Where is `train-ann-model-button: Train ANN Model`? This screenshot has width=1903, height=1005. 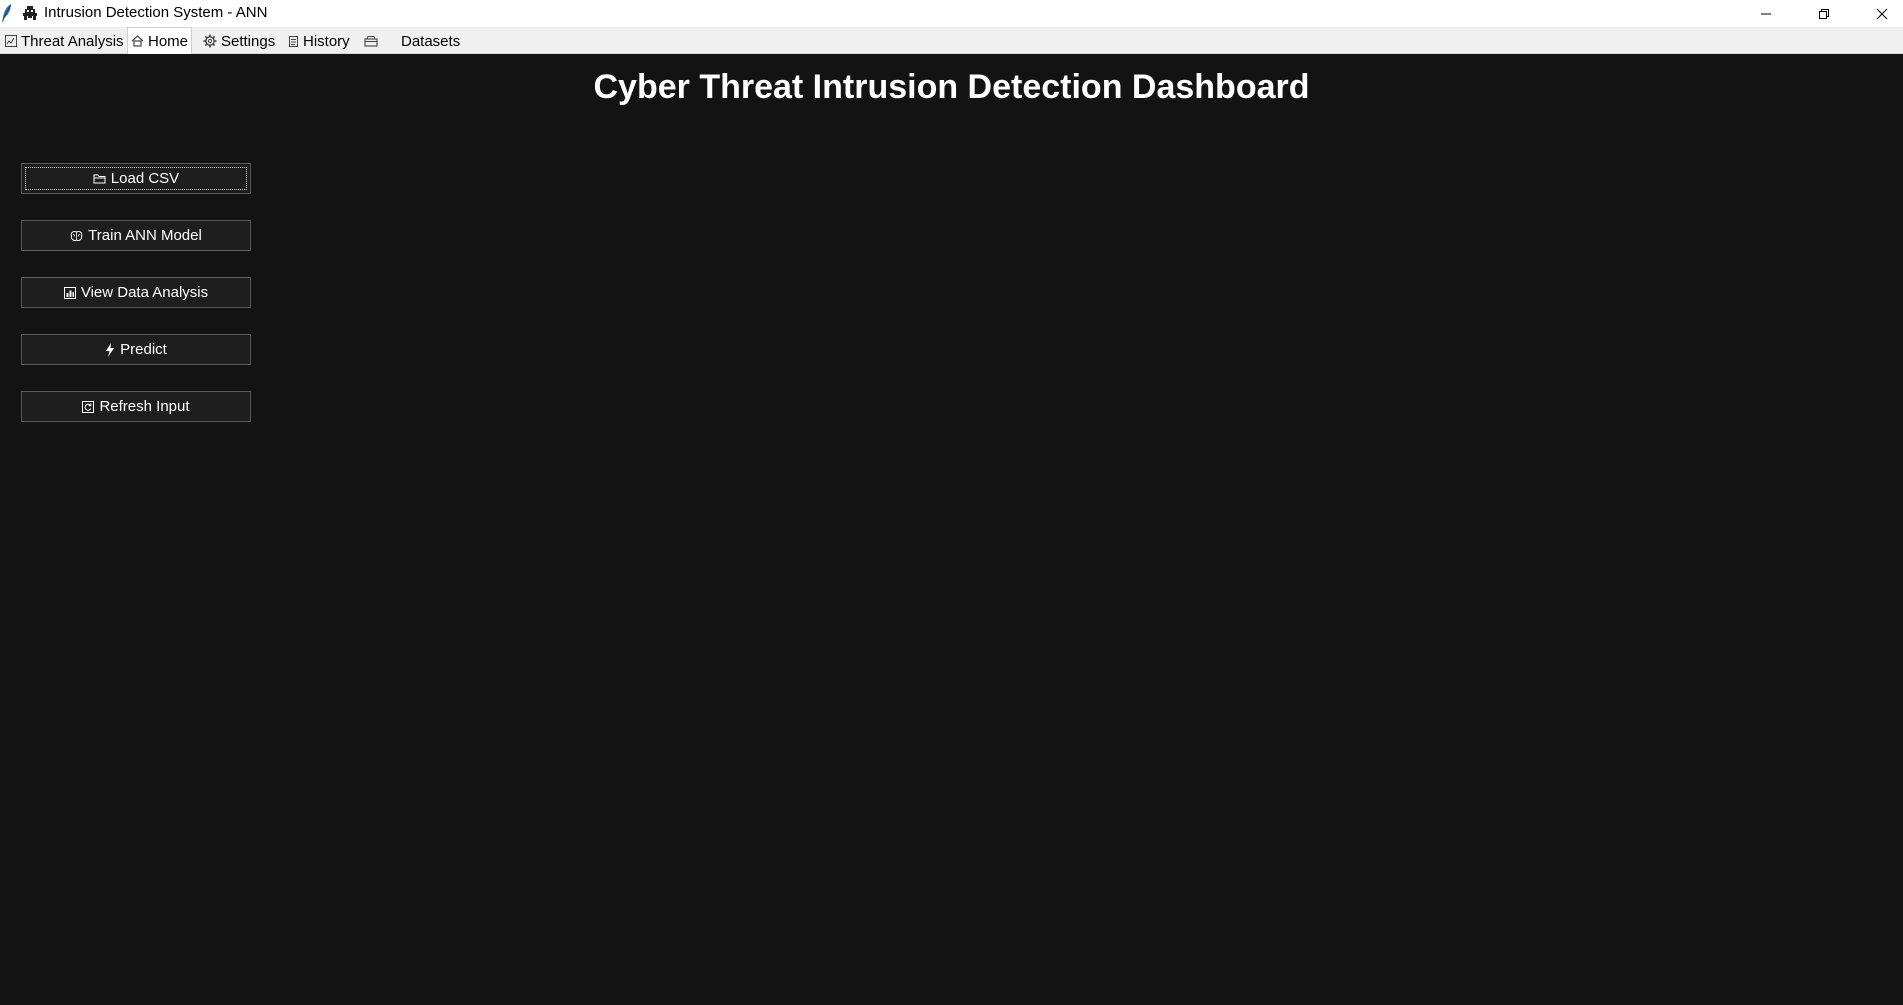
train-ann-model-button: Train ANN Model is located at coordinates (136, 235).